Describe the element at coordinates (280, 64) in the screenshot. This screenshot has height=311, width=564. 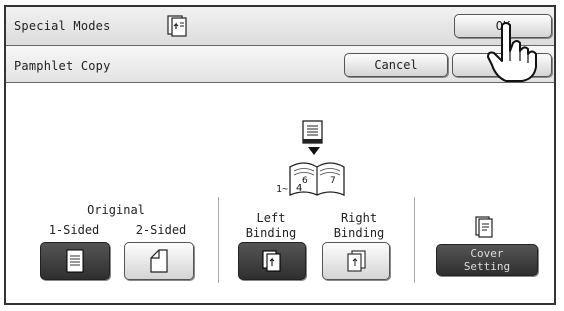
I see `subheader-bar: Pamphlet Copy Cancel` at that location.